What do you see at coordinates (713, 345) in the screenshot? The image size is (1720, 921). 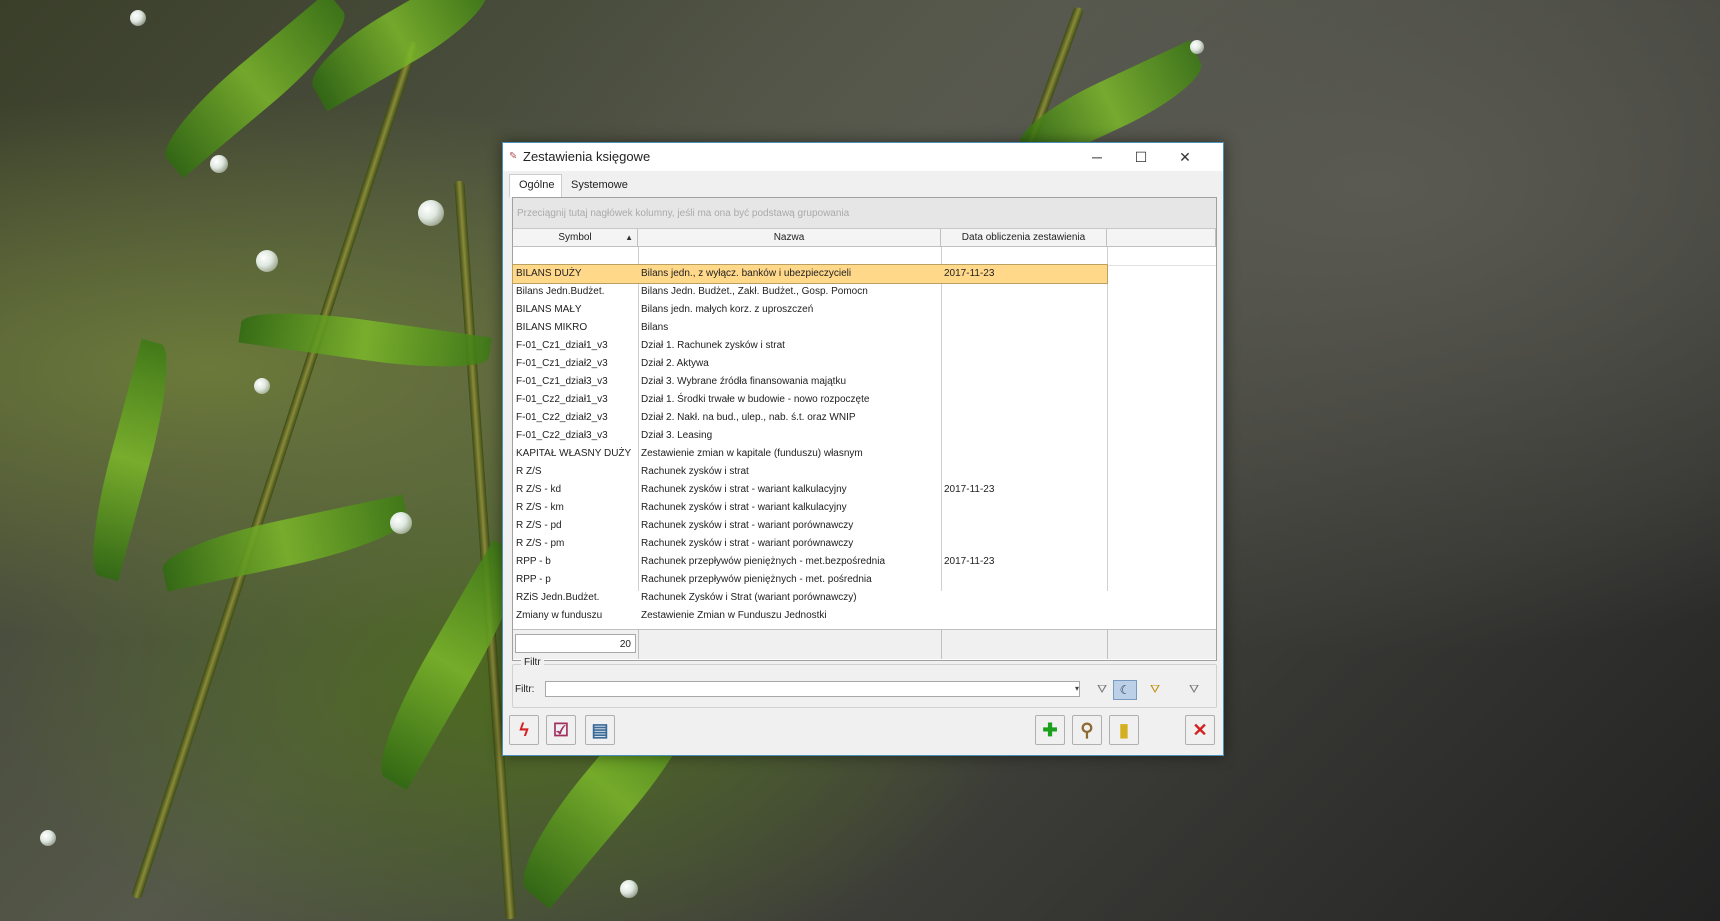 I see `cell-nazwa: Dział 1. Rachunek zysków i strat` at bounding box center [713, 345].